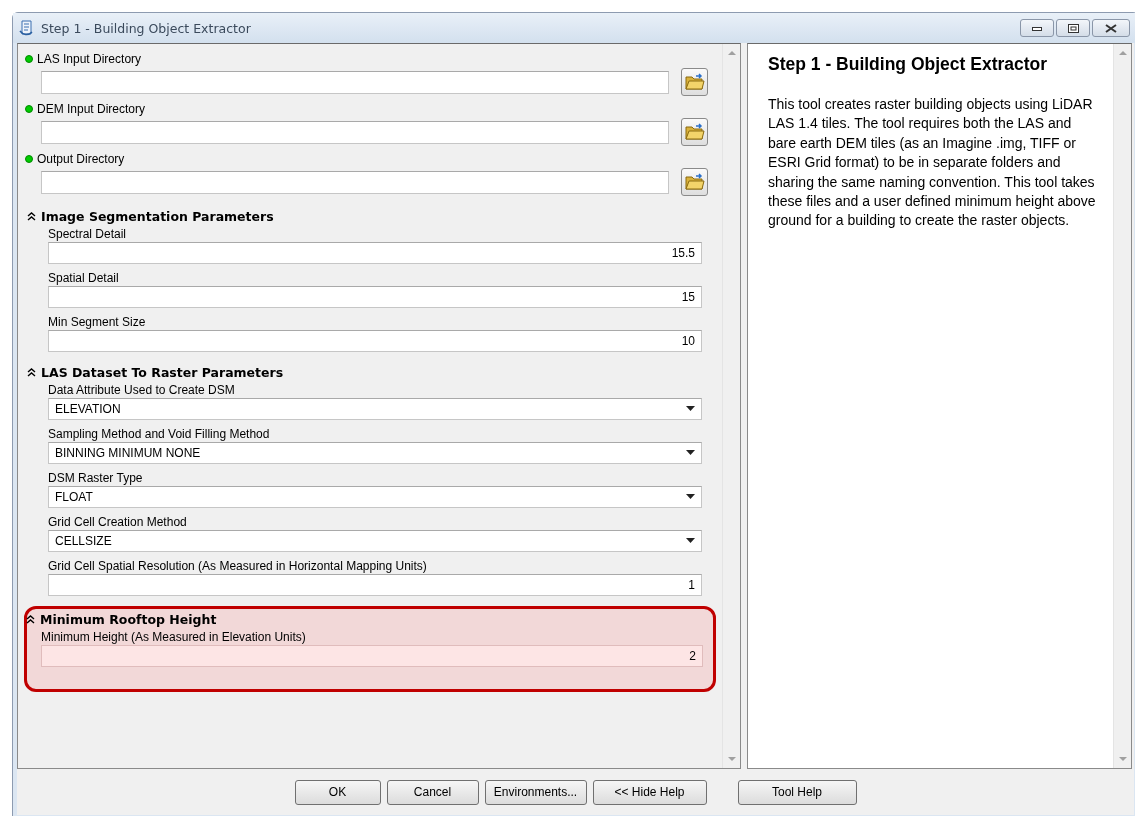 The width and height of the screenshot is (1135, 816). I want to click on input-field: 15.5, so click(375, 253).